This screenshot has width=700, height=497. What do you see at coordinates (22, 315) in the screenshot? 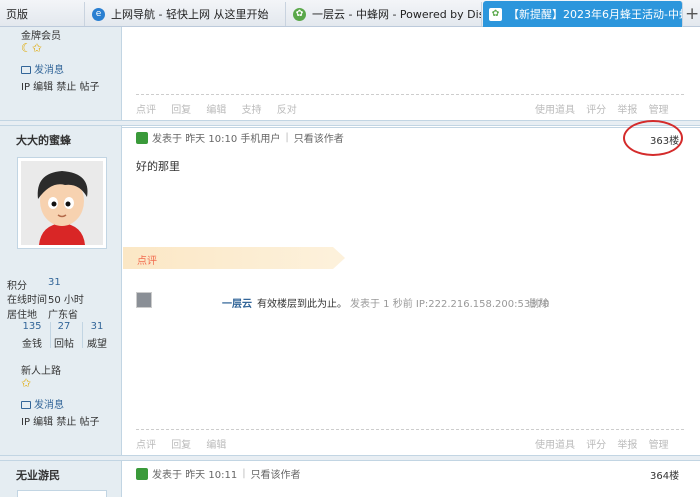
I see `location-label: 居住地` at bounding box center [22, 315].